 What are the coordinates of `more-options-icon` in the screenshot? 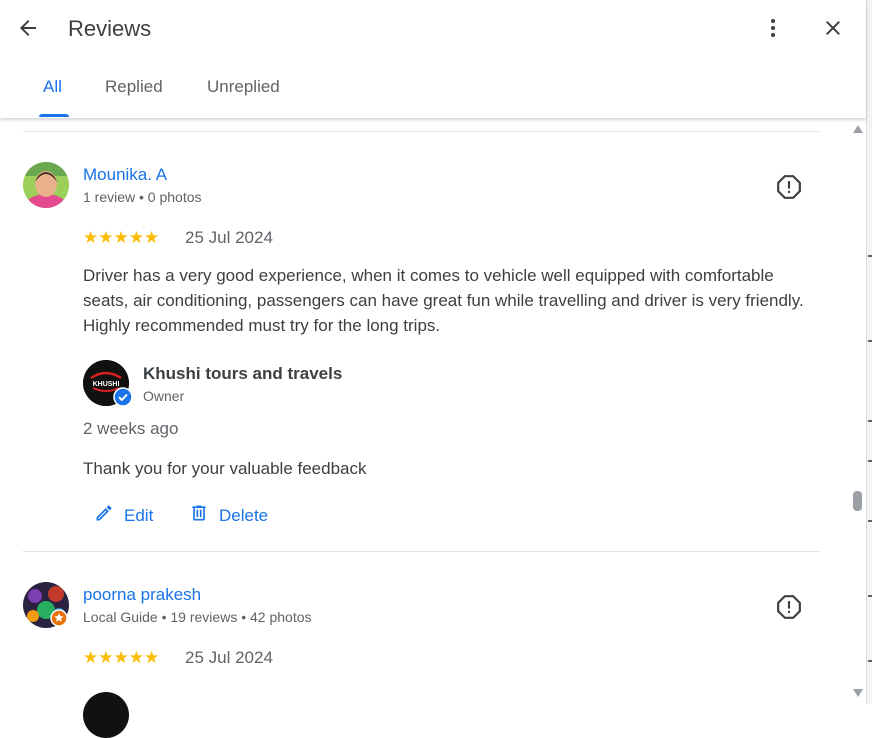 It's located at (773, 28).